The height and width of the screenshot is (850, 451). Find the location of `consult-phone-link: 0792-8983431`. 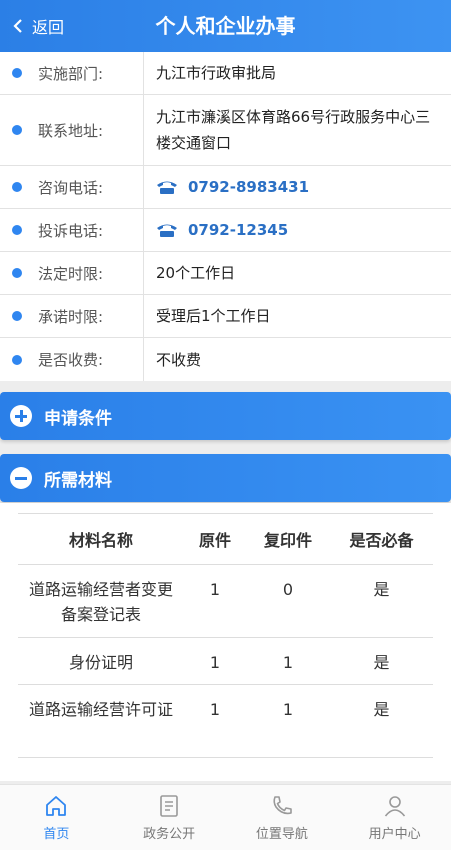

consult-phone-link: 0792-8983431 is located at coordinates (232, 187).